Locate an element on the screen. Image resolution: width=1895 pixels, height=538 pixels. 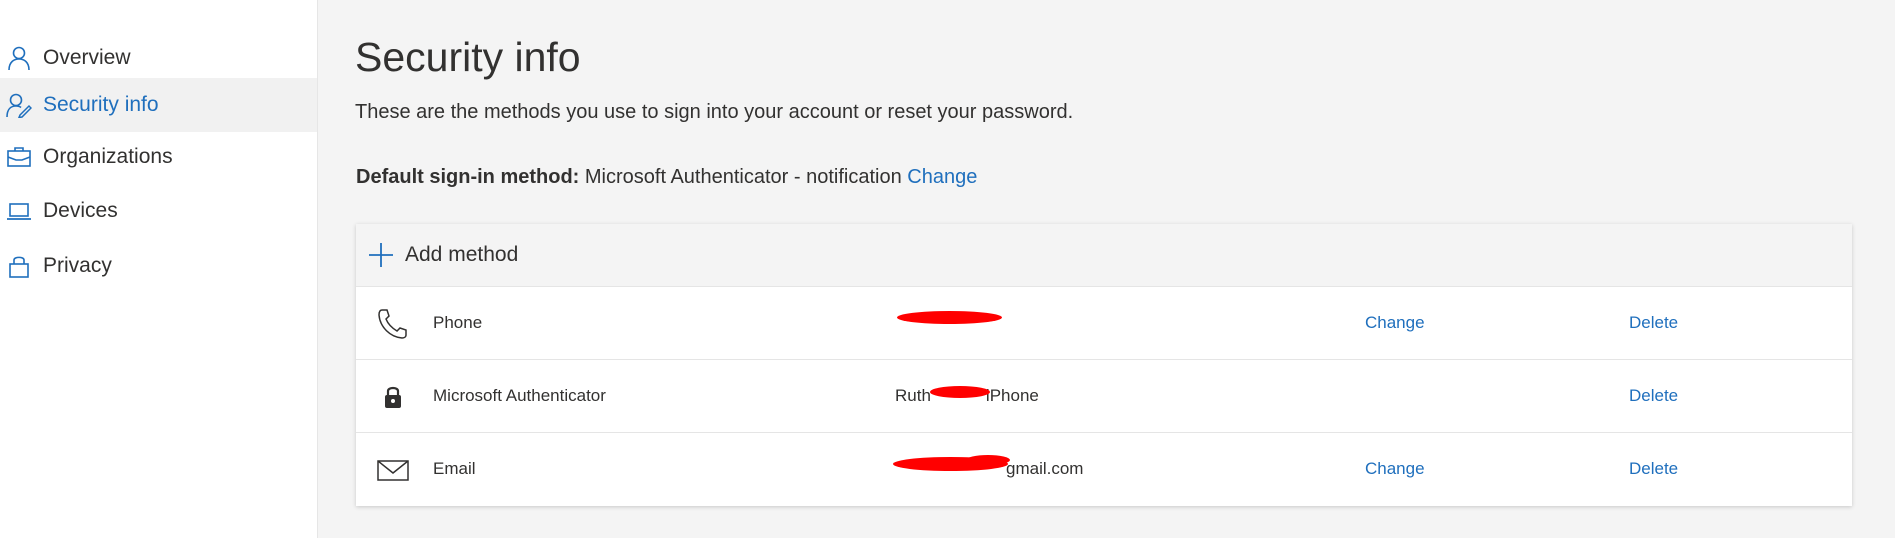
laptop-icon is located at coordinates (19, 211).